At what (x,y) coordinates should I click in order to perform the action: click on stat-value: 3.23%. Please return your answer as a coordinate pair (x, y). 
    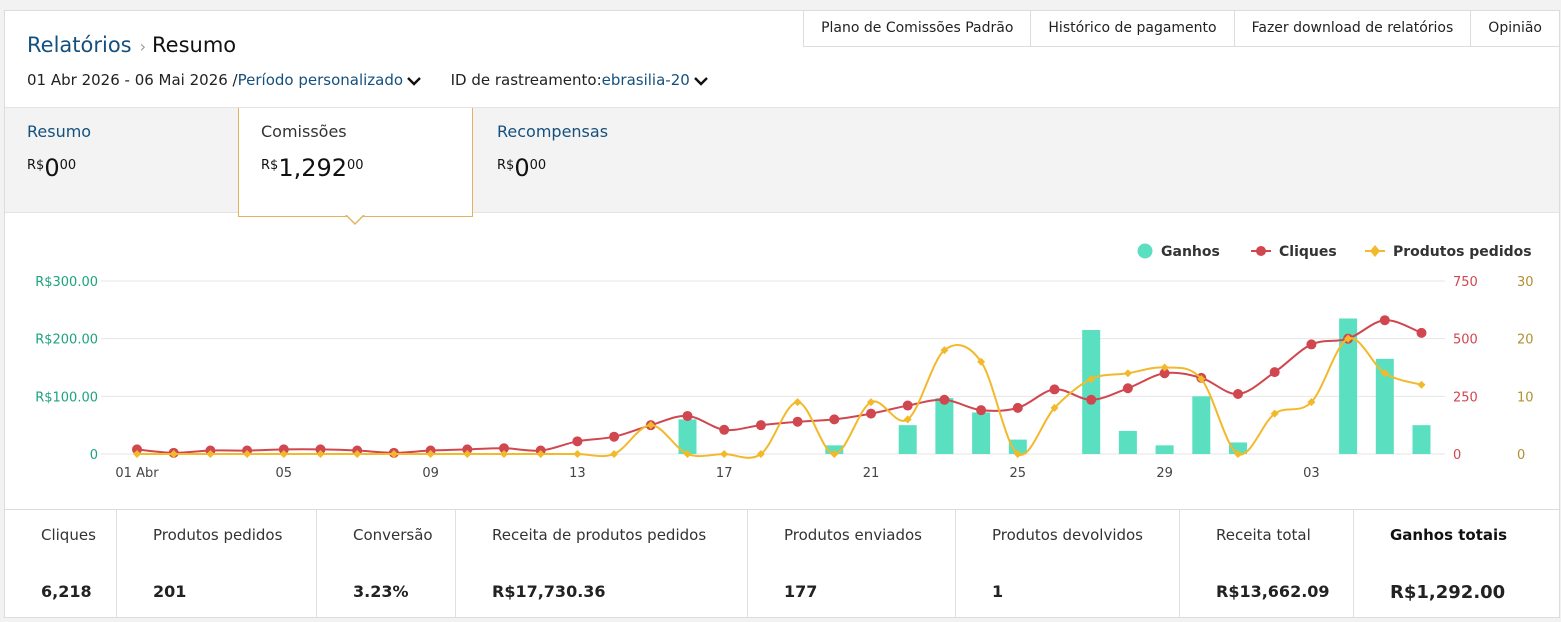
    Looking at the image, I should click on (381, 591).